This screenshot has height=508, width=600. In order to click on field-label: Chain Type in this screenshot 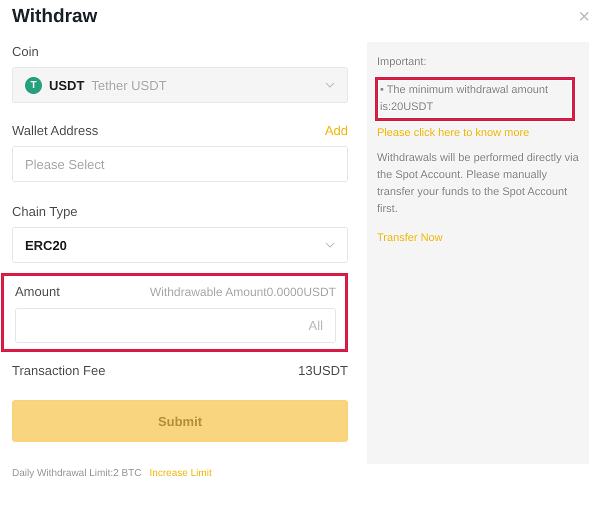, I will do `click(45, 211)`.